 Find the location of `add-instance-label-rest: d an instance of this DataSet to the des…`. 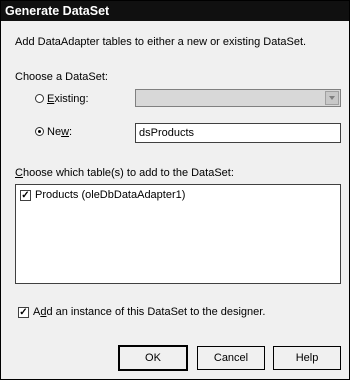

add-instance-label-rest: d an instance of this DataSet to the des… is located at coordinates (156, 312).